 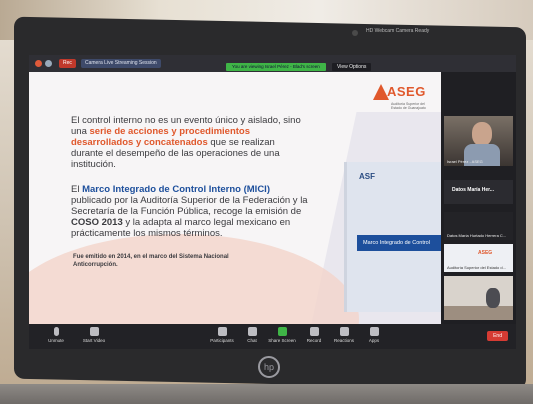 What do you see at coordinates (374, 340) in the screenshot?
I see `apps-label: Apps` at bounding box center [374, 340].